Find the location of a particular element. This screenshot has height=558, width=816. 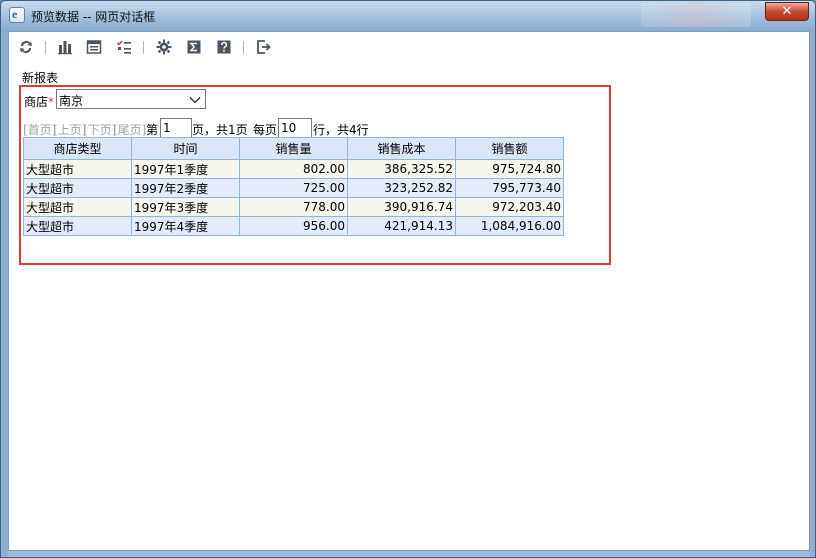

column-header: 商店类型 is located at coordinates (77, 148).